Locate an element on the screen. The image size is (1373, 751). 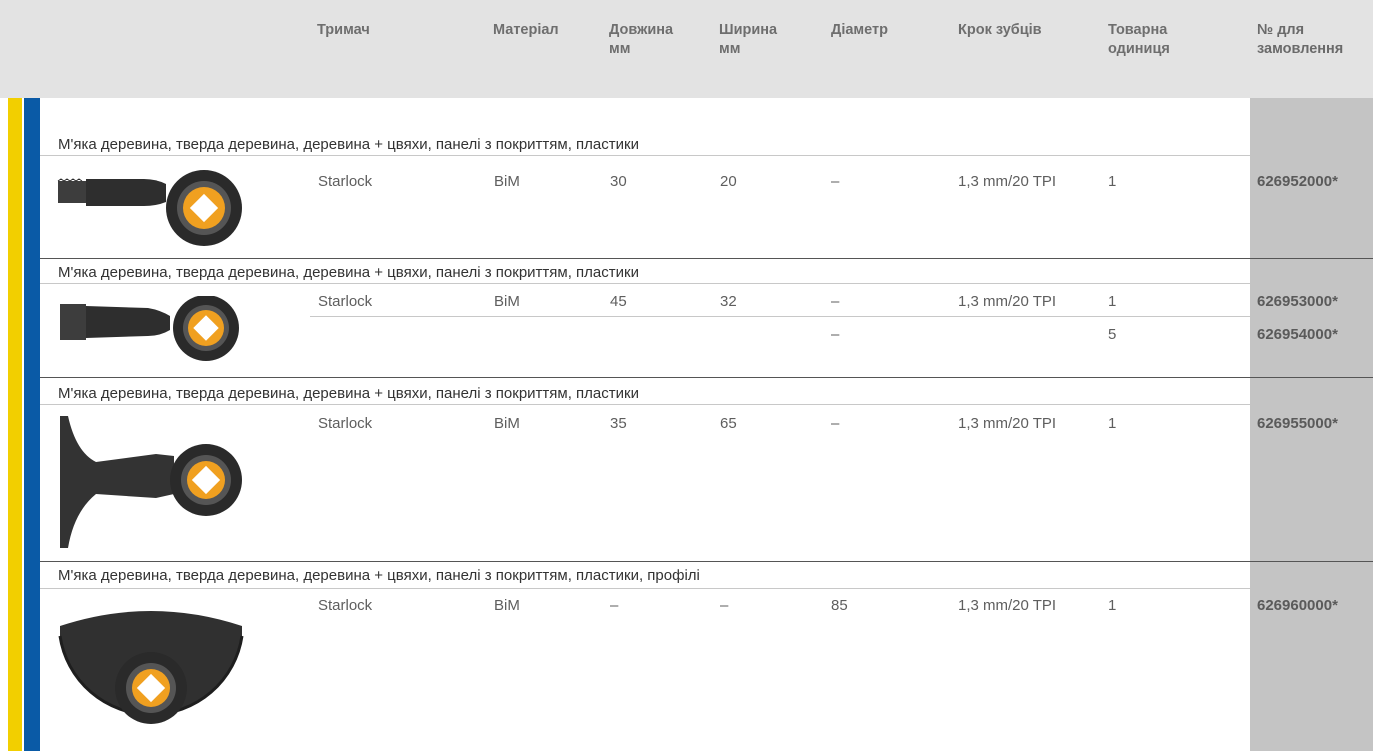
cell-order-number: 626954000* is located at coordinates (1297, 334).